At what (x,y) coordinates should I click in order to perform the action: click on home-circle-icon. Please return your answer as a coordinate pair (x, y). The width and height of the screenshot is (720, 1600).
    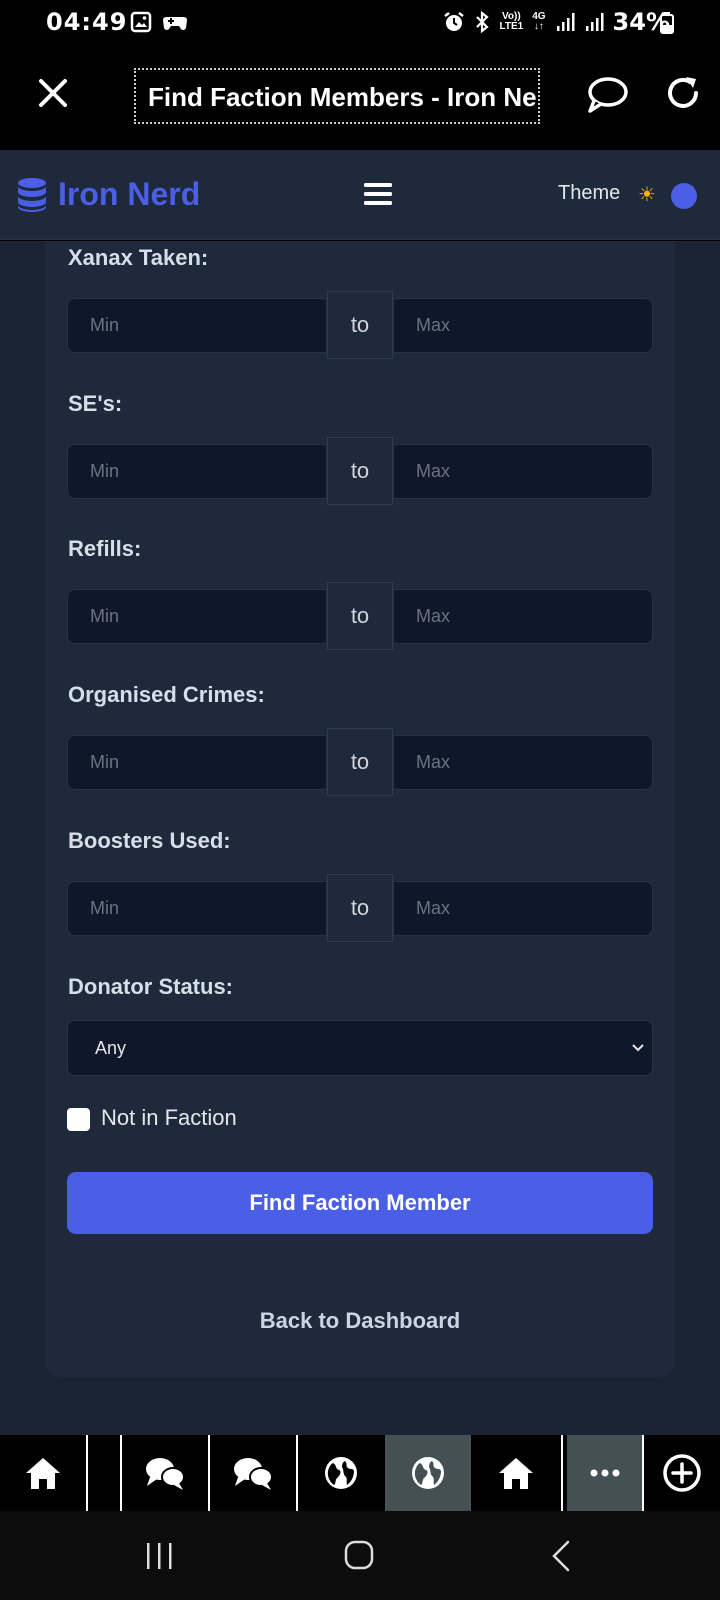
    Looking at the image, I should click on (359, 1555).